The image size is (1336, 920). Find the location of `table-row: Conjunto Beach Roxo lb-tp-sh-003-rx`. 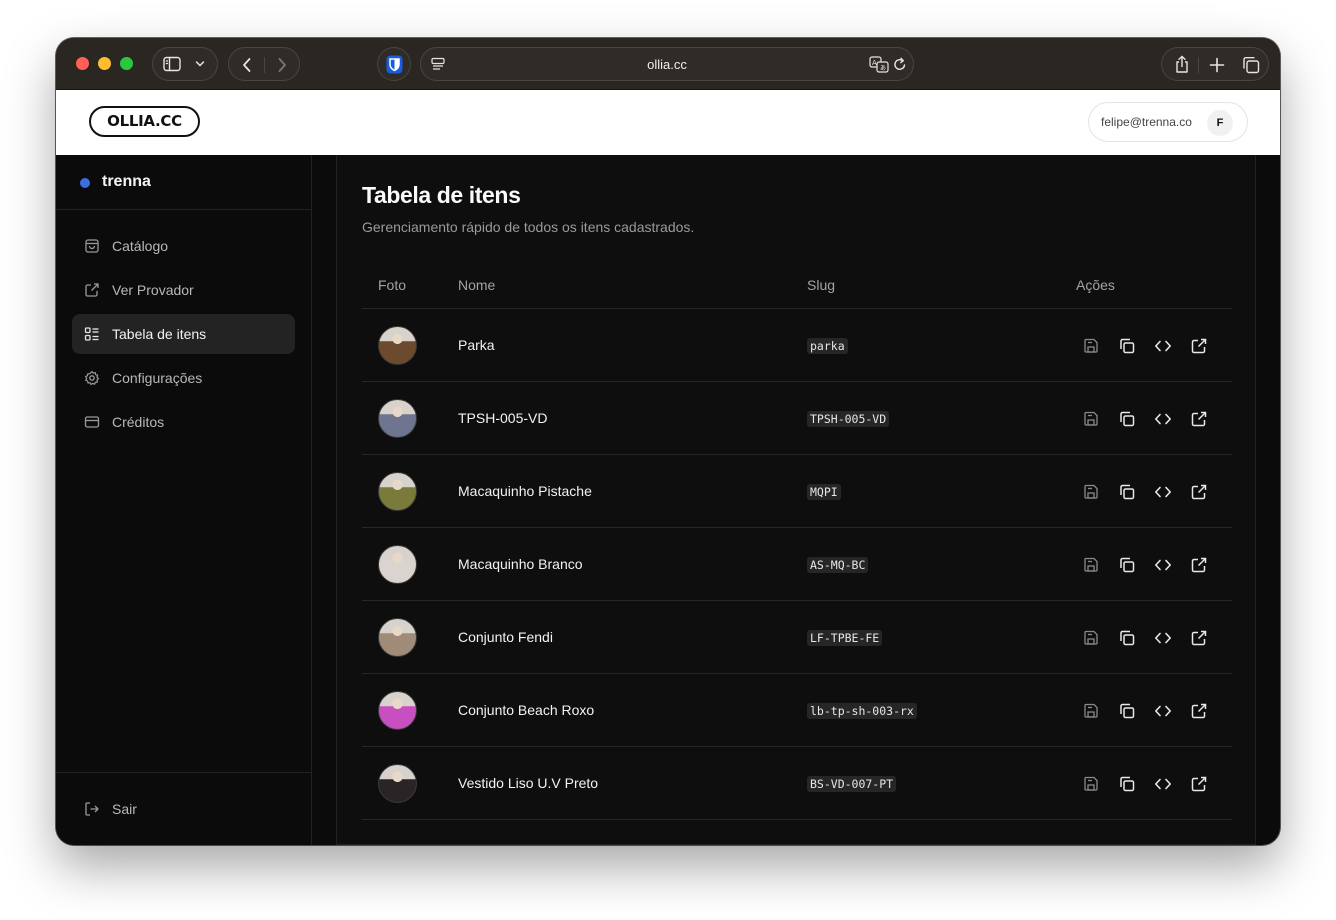

table-row: Conjunto Beach Roxo lb-tp-sh-003-rx is located at coordinates (797, 710).